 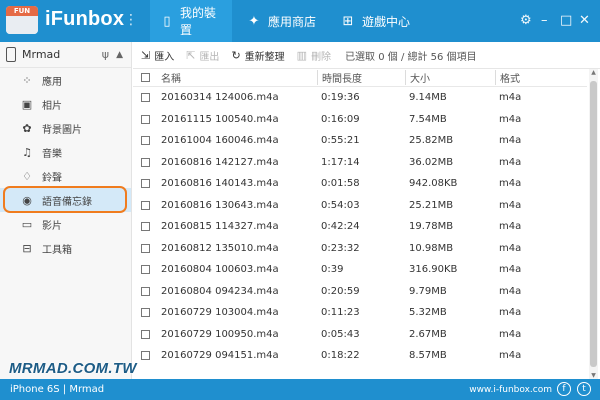 What do you see at coordinates (360, 356) in the screenshot?
I see `table-row: 20160729 094151.m4a 0:18:22 8.57MB m4a` at bounding box center [360, 356].